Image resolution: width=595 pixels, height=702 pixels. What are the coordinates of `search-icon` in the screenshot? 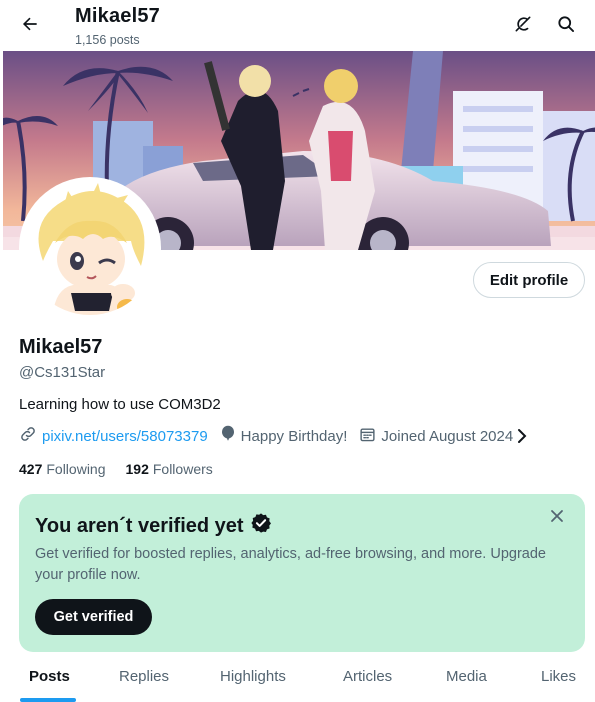 It's located at (566, 26).